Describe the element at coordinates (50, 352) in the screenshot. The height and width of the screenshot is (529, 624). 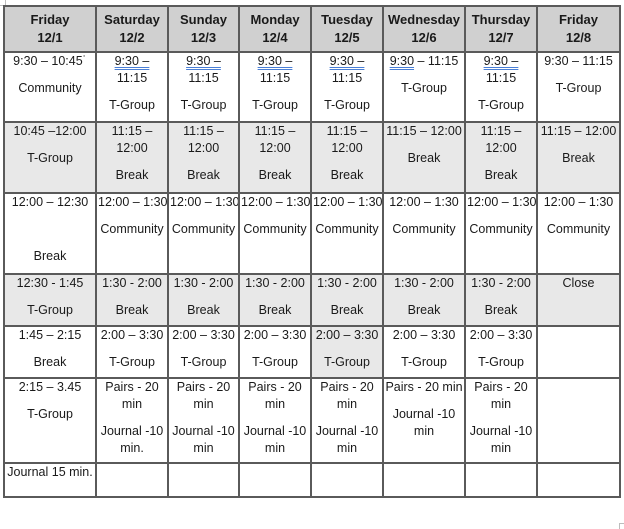
I see `schedule-cell: 1:45 – 2:15 Break` at that location.